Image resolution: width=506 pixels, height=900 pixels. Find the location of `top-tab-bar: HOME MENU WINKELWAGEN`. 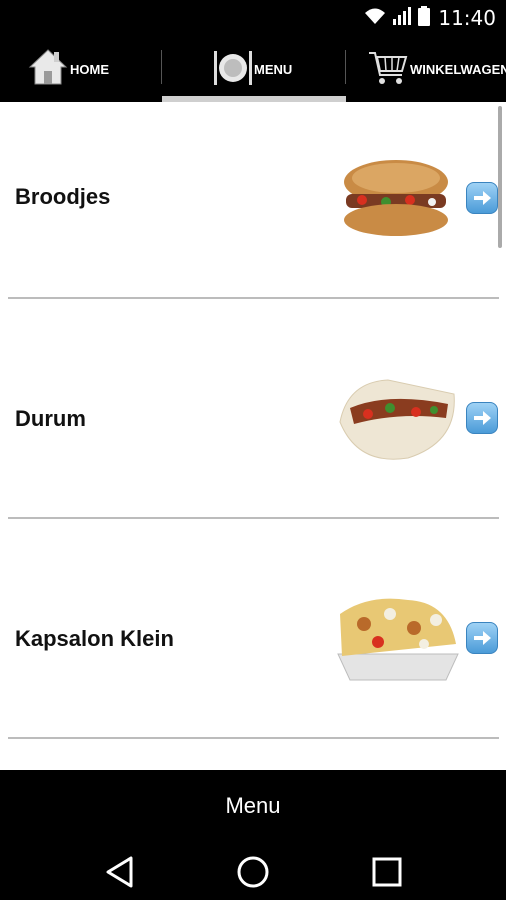

top-tab-bar: HOME MENU WINKELWAGEN is located at coordinates (253, 69).